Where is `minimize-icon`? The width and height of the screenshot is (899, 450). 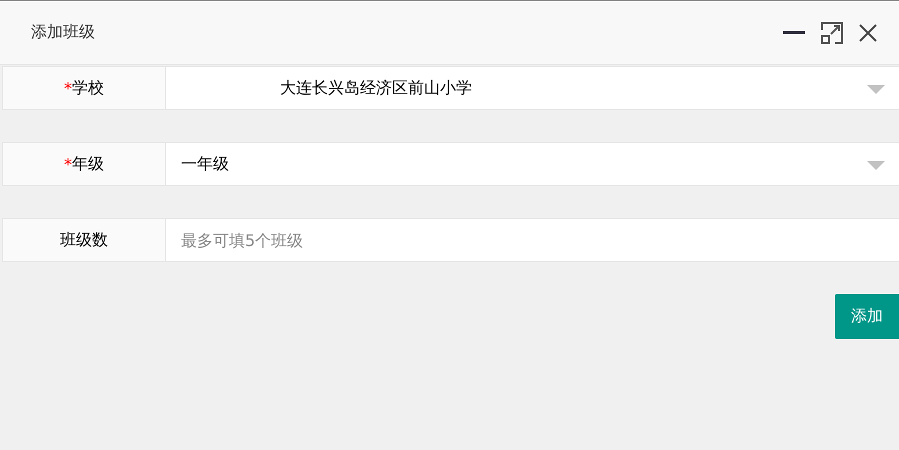 minimize-icon is located at coordinates (794, 32).